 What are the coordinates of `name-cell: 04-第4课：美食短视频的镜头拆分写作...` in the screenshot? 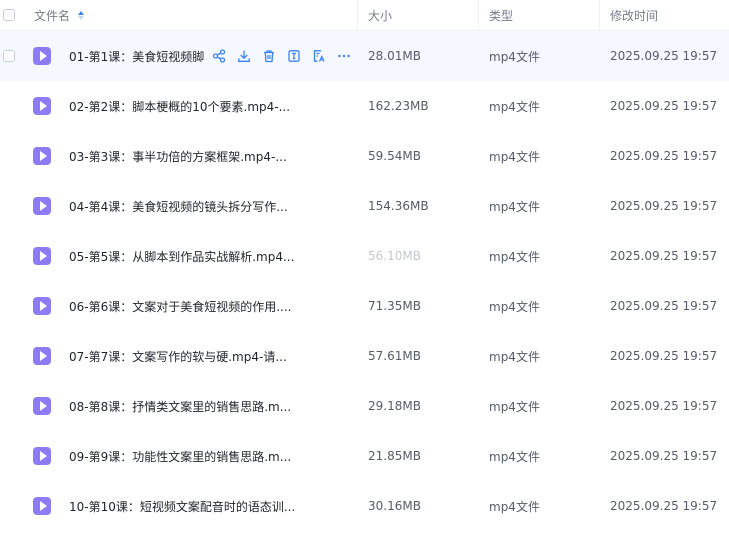 It's located at (193, 206).